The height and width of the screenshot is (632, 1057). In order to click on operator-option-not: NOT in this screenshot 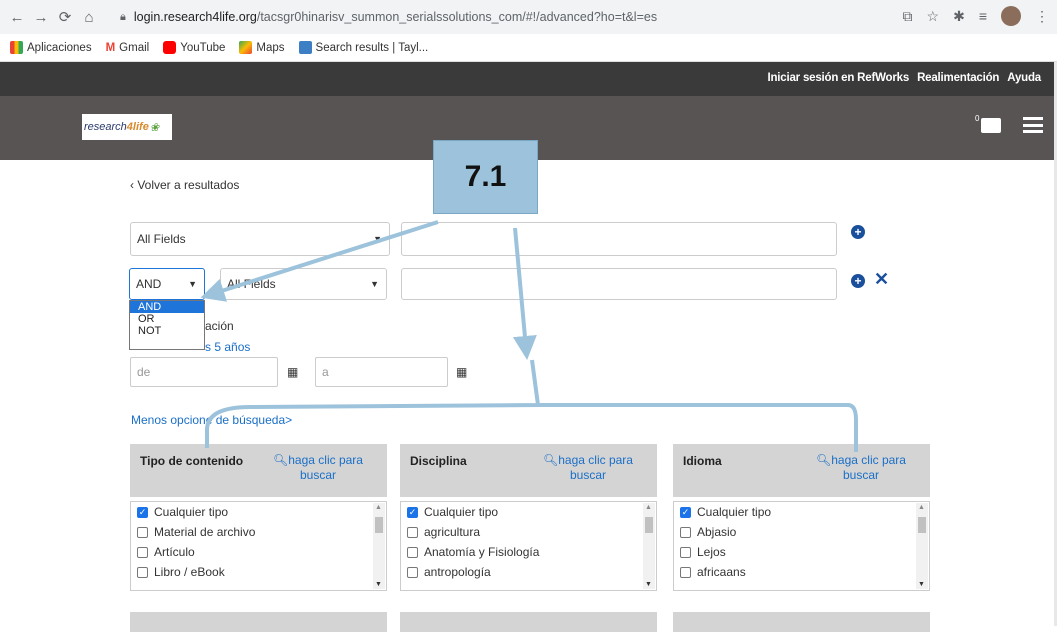, I will do `click(167, 331)`.